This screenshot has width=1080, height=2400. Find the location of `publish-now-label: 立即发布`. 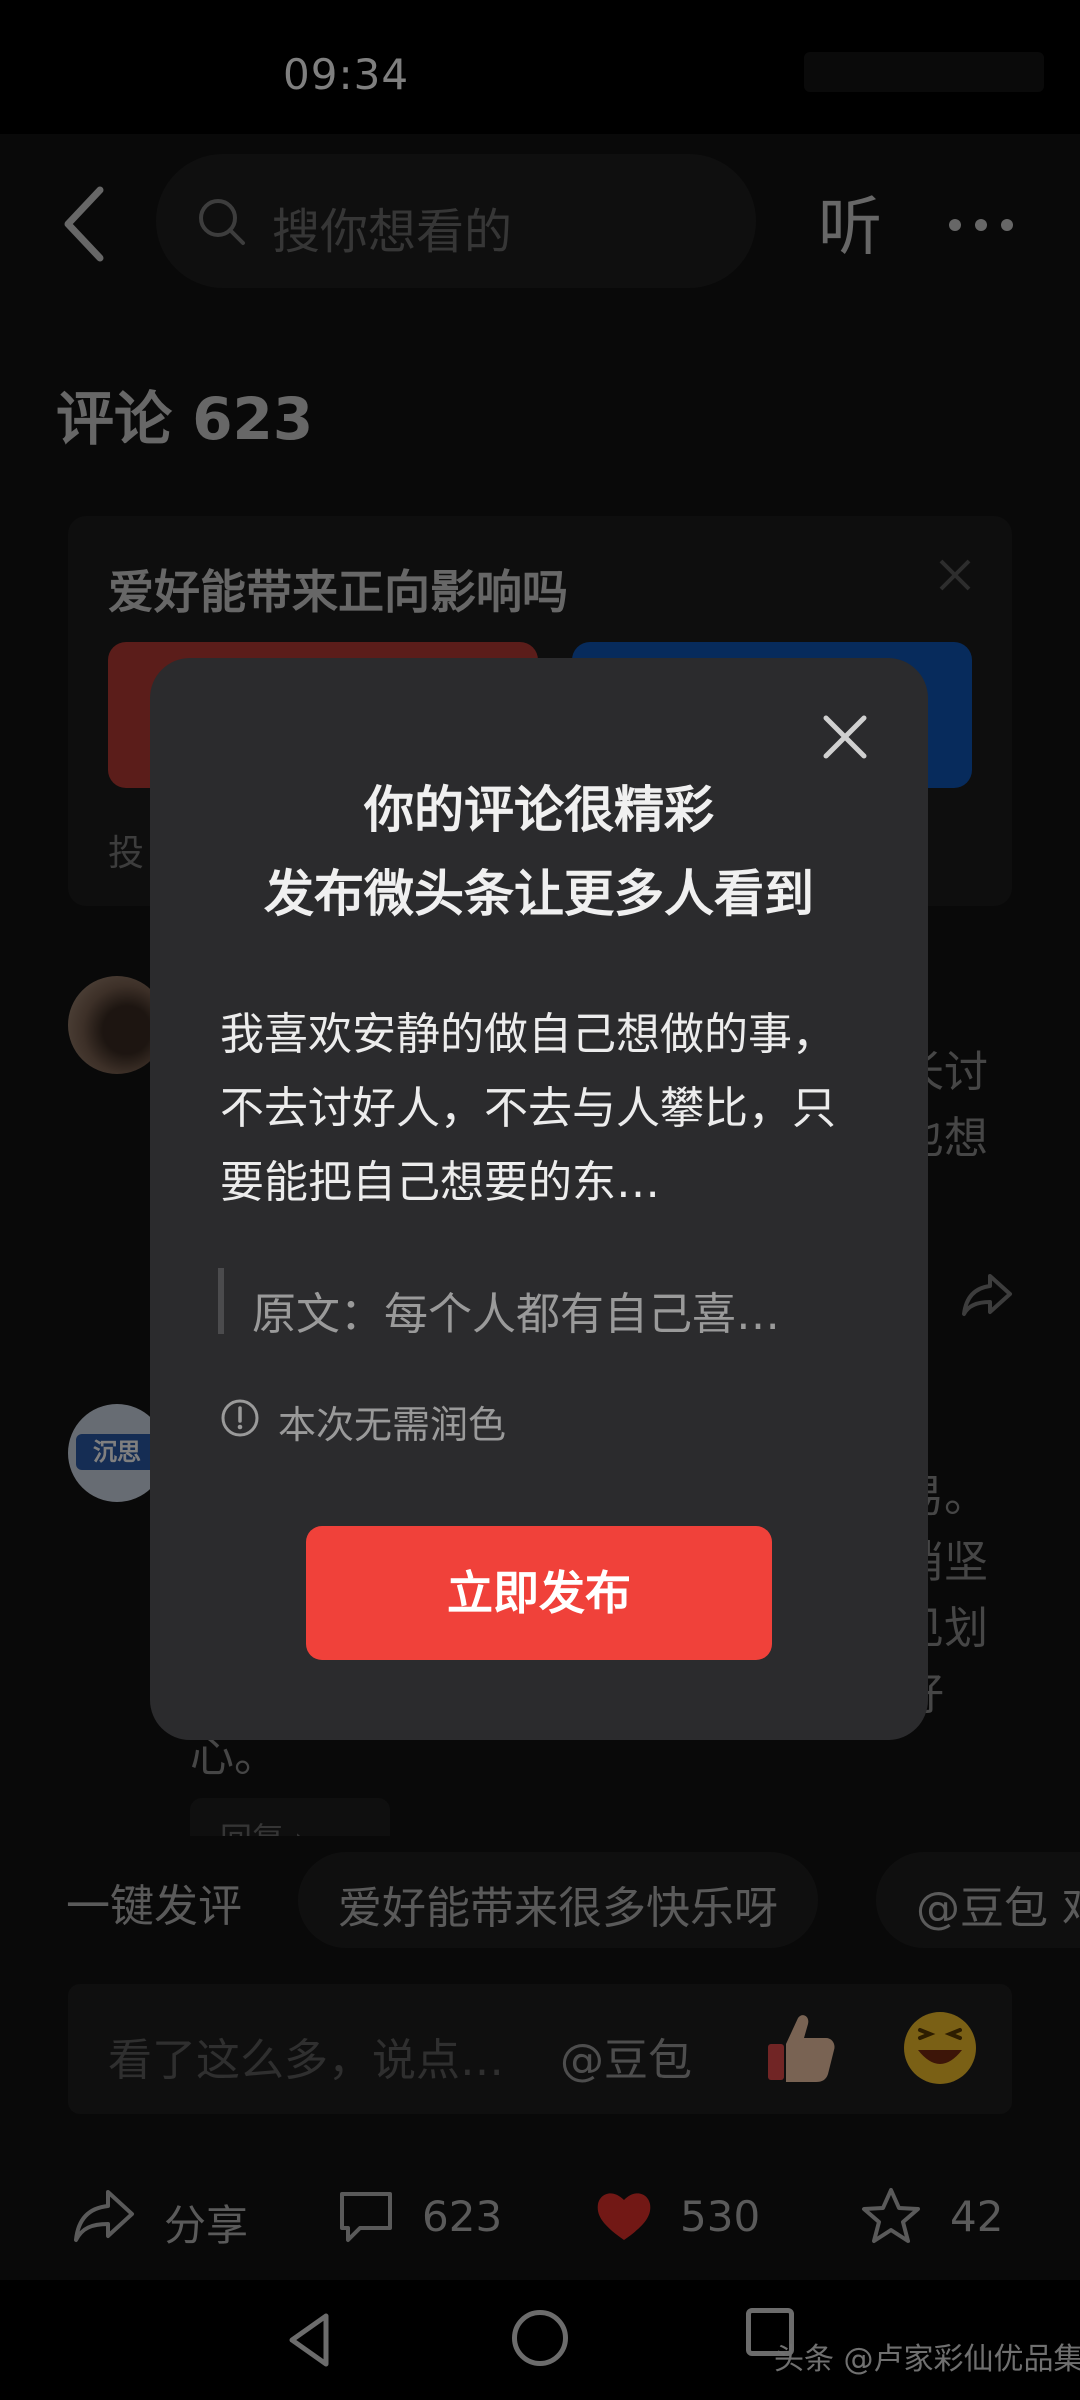

publish-now-label: 立即发布 is located at coordinates (539, 1593).